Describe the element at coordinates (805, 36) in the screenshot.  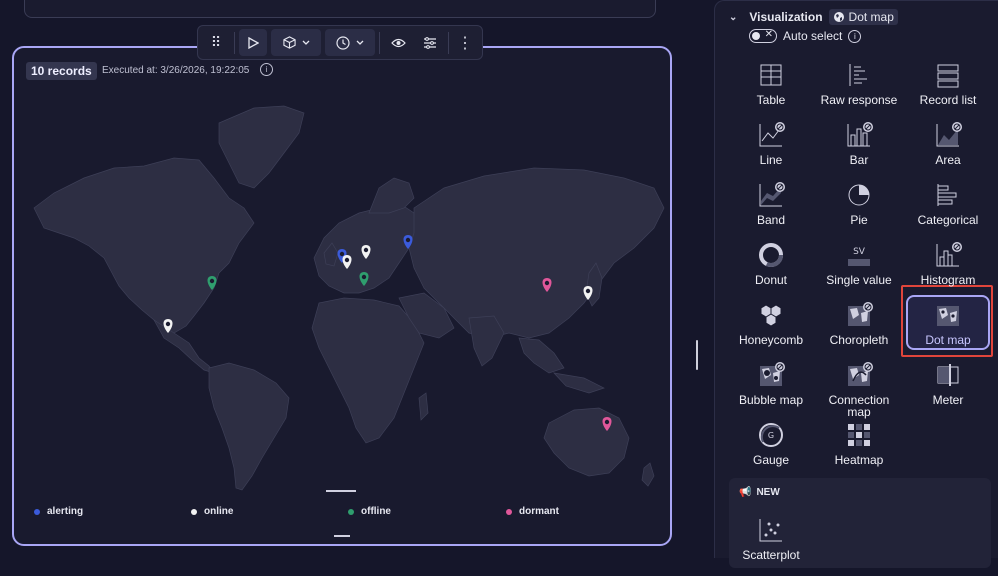
I see `auto-select-row: ✕ Auto select i` at that location.